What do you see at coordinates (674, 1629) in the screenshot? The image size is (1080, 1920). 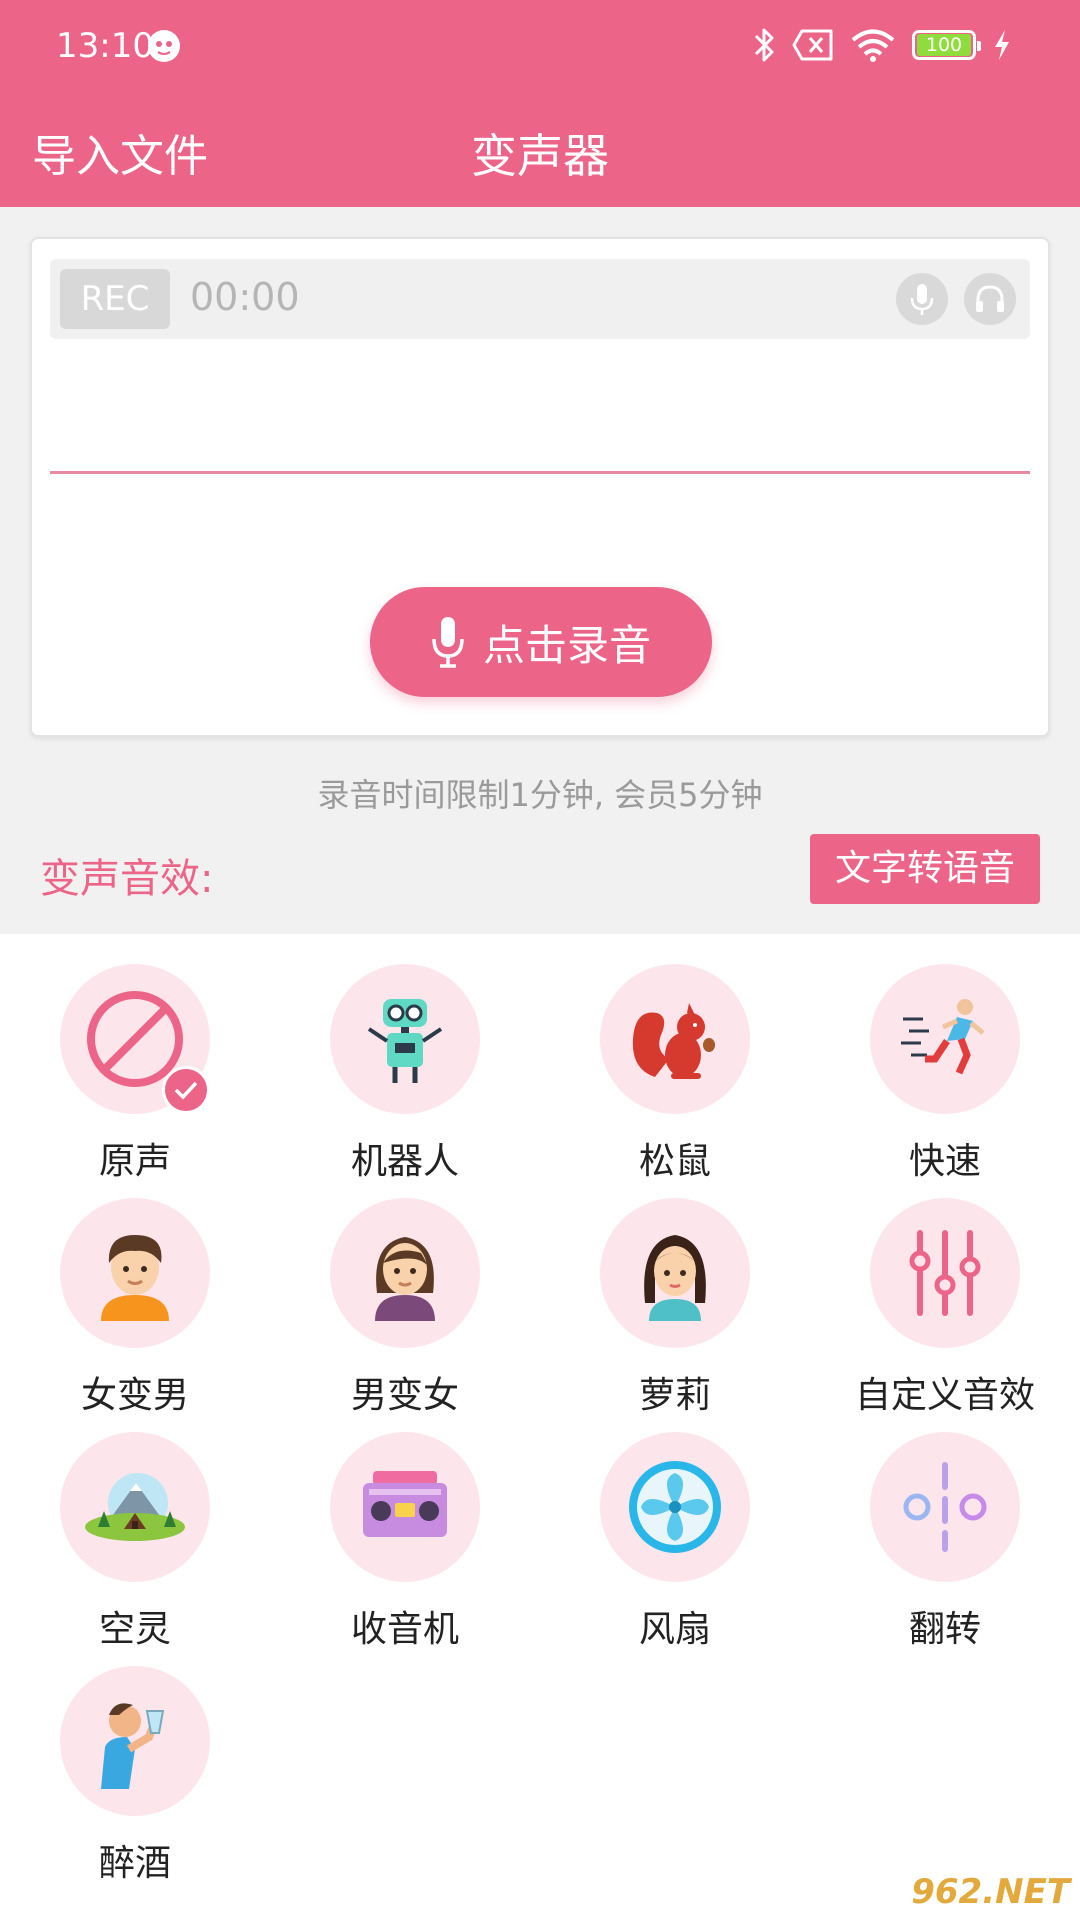 I see `effect-label: 风扇` at bounding box center [674, 1629].